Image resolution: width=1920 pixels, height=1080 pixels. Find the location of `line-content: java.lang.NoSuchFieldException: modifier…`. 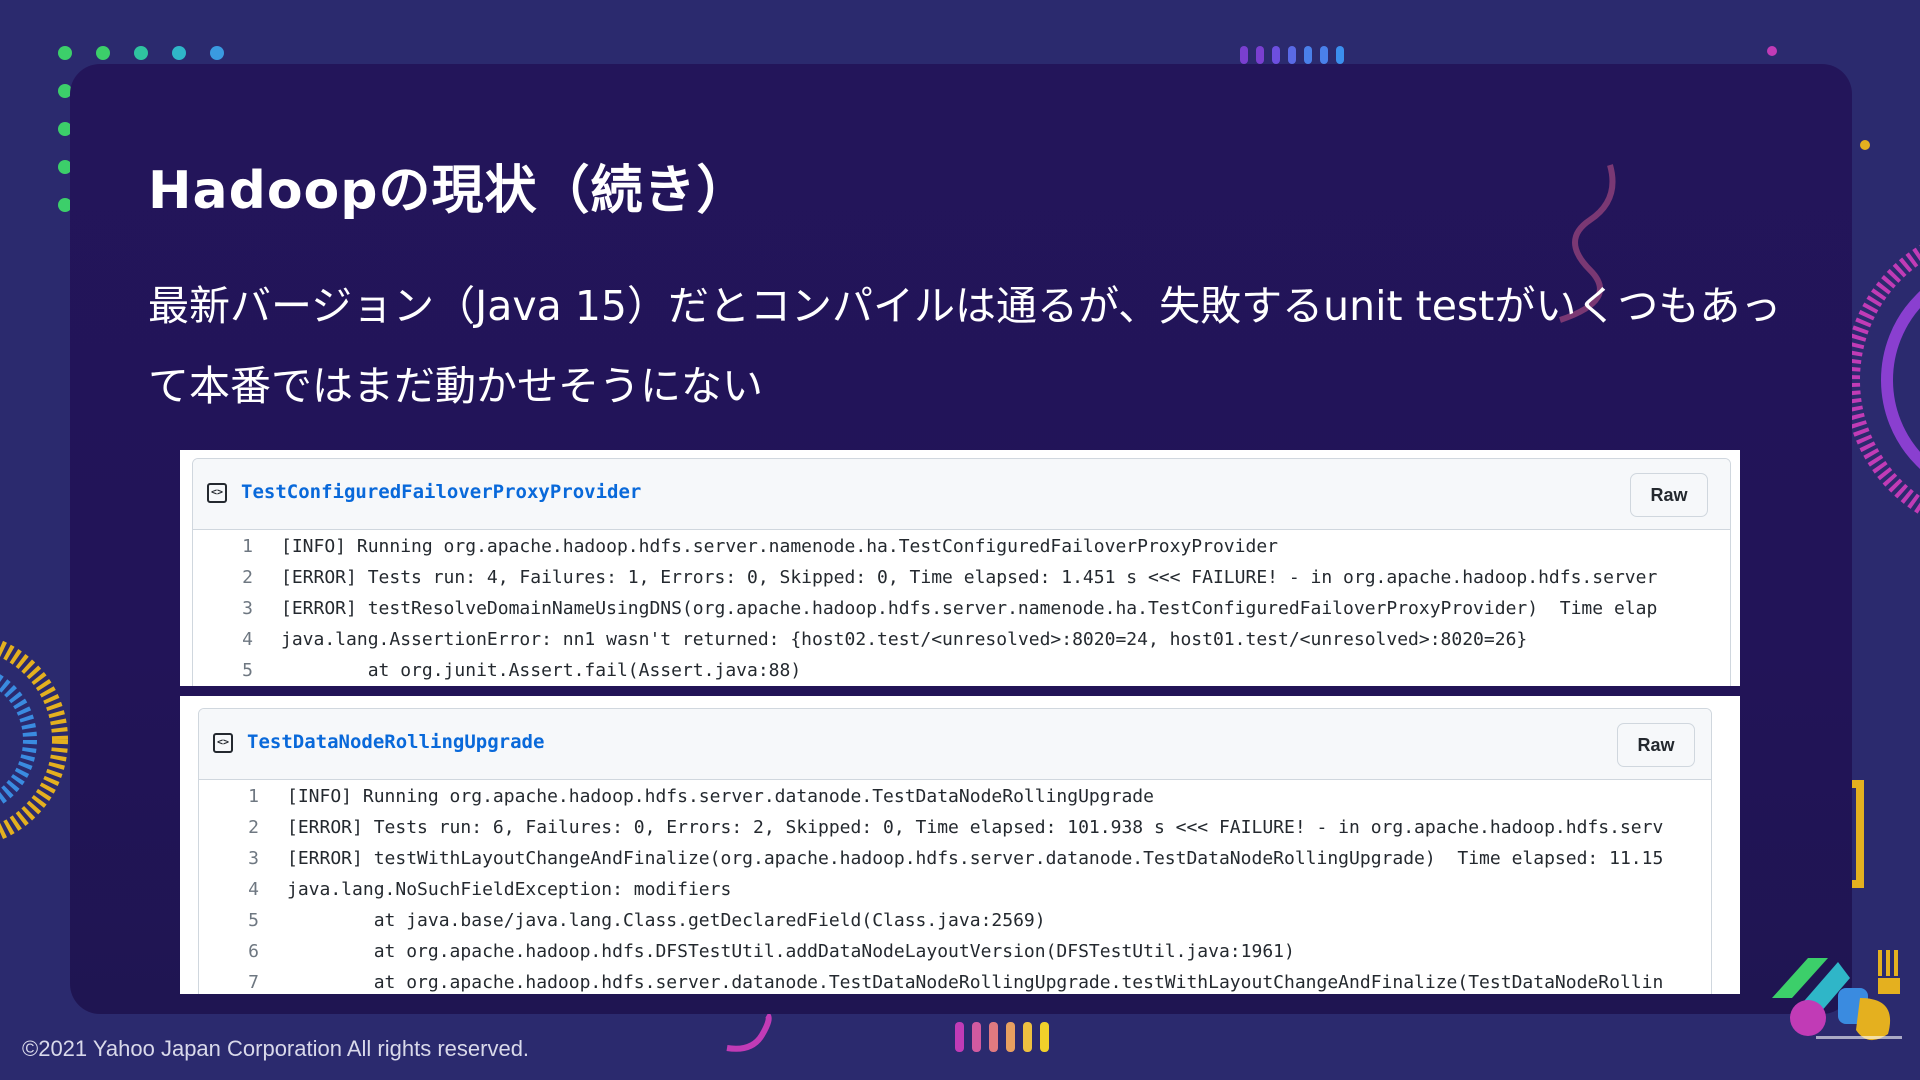

line-content: java.lang.NoSuchFieldException: modifier… is located at coordinates (509, 889).